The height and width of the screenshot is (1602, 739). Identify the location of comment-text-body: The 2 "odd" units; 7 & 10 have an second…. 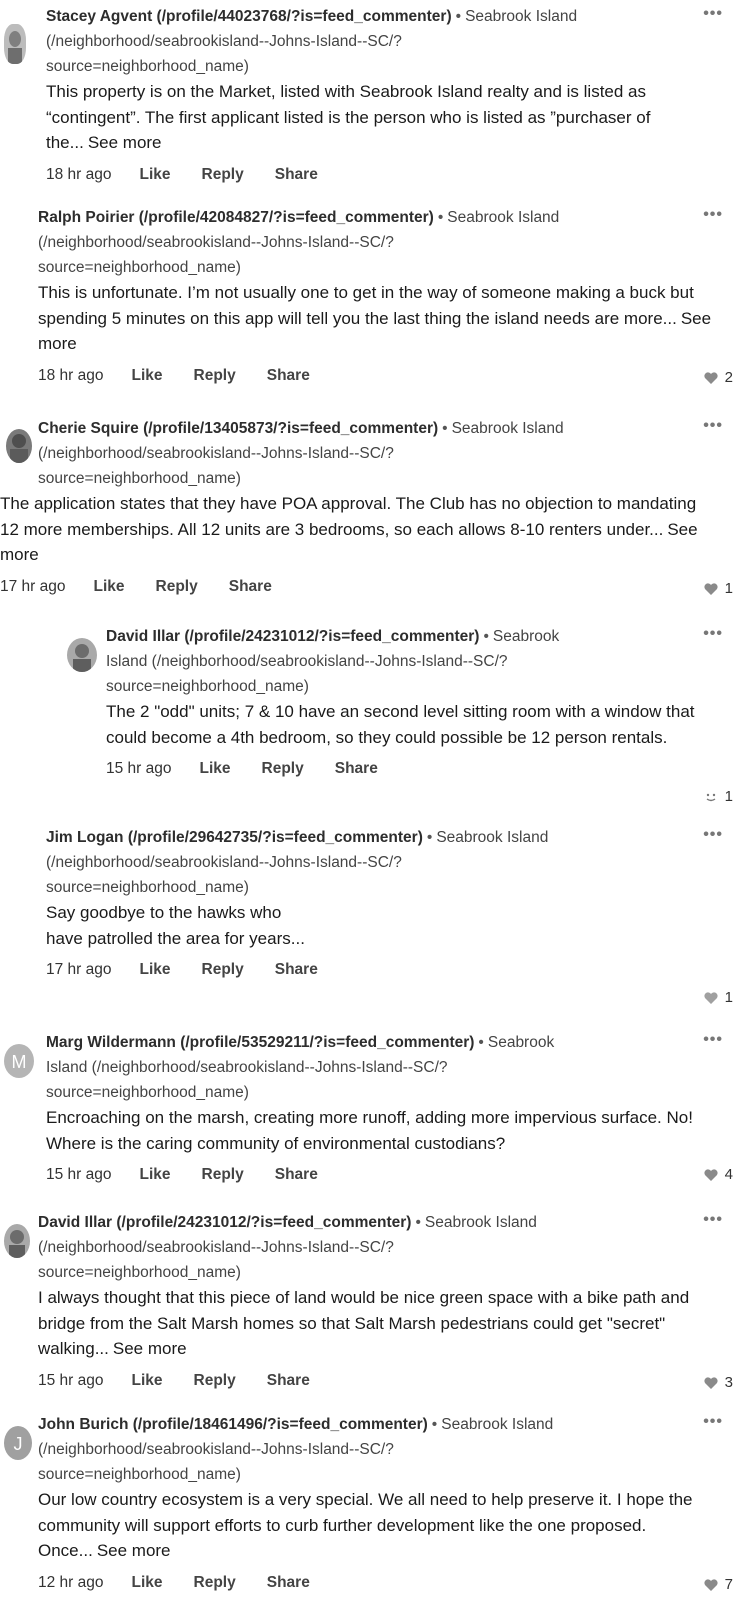
(400, 724).